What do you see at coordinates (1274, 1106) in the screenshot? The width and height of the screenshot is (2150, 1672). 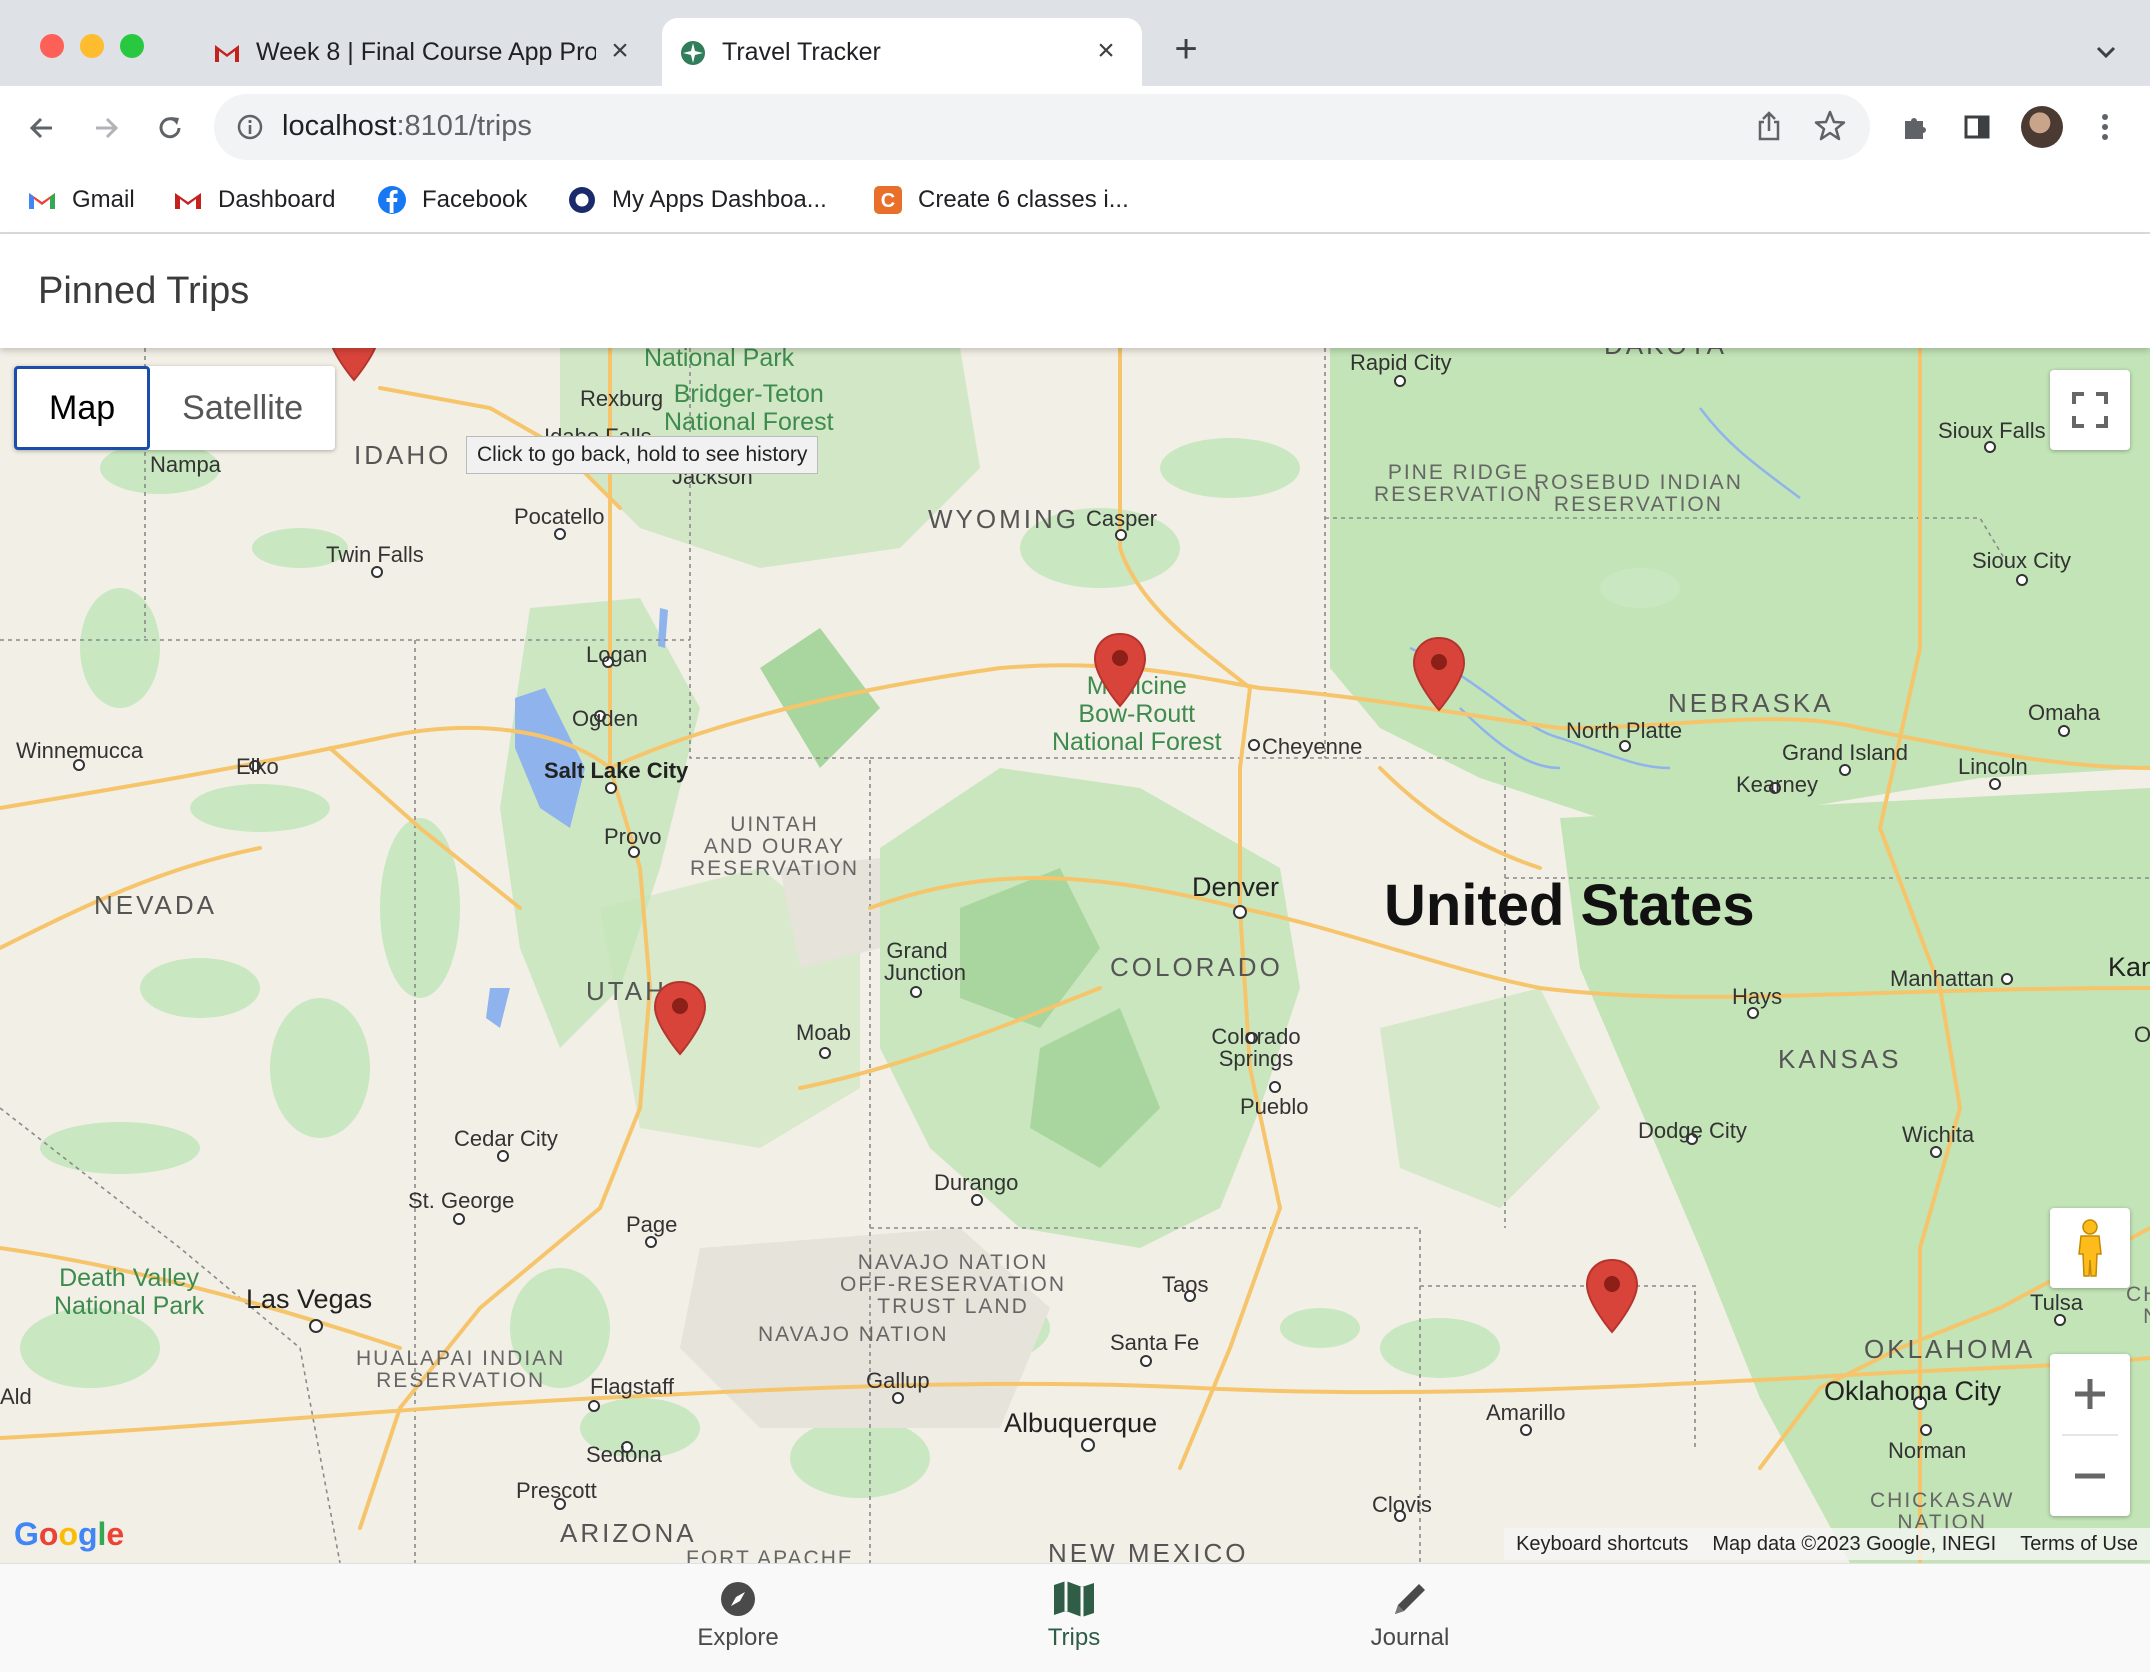 I see `city-label: Pueblo` at bounding box center [1274, 1106].